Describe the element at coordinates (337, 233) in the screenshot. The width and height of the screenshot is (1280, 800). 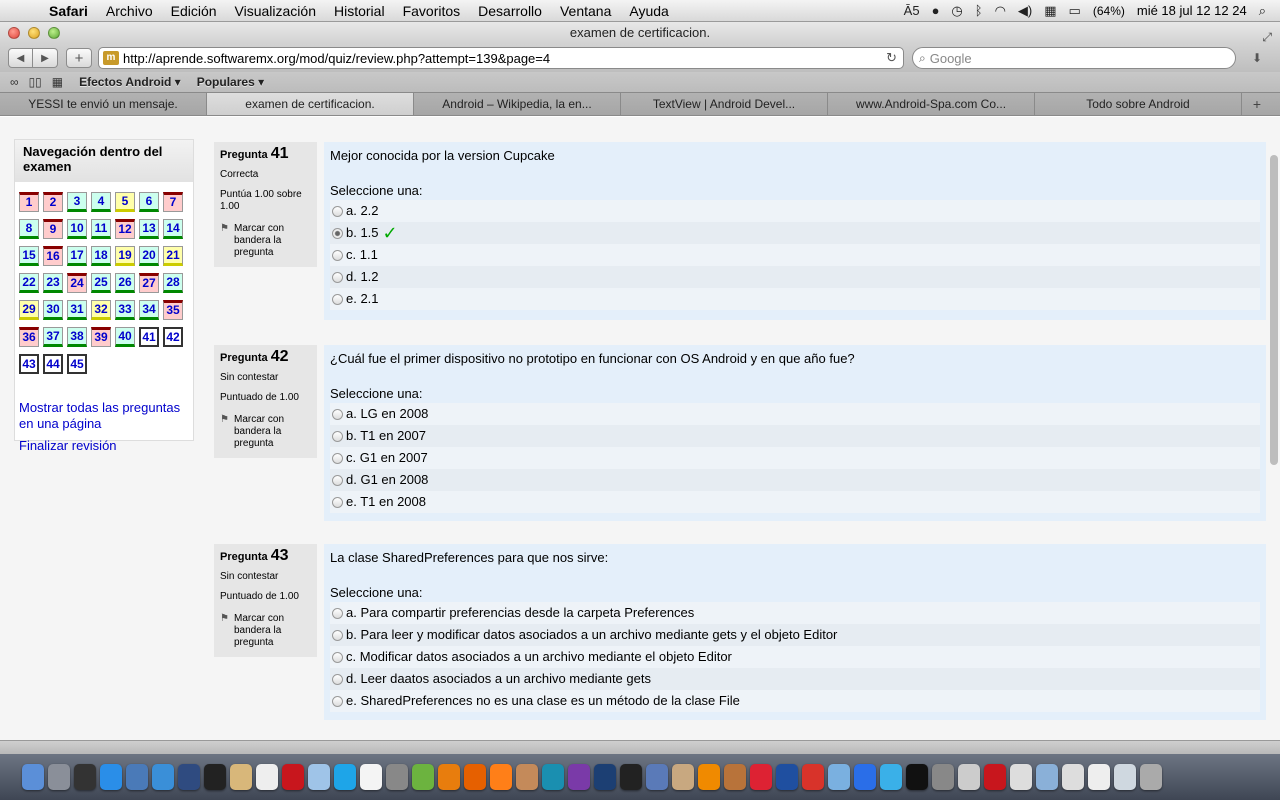
I see `radio-button-selected` at that location.